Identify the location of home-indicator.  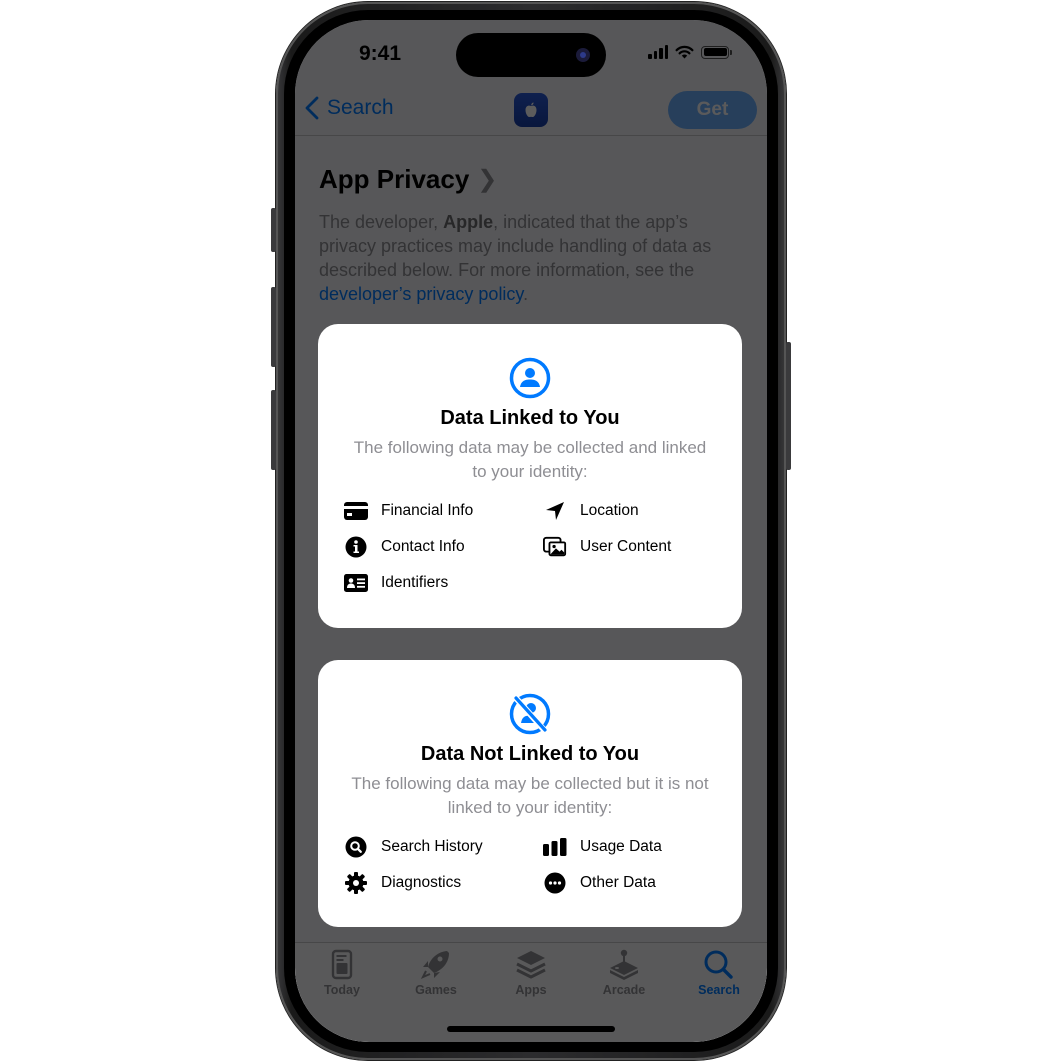
(531, 1029).